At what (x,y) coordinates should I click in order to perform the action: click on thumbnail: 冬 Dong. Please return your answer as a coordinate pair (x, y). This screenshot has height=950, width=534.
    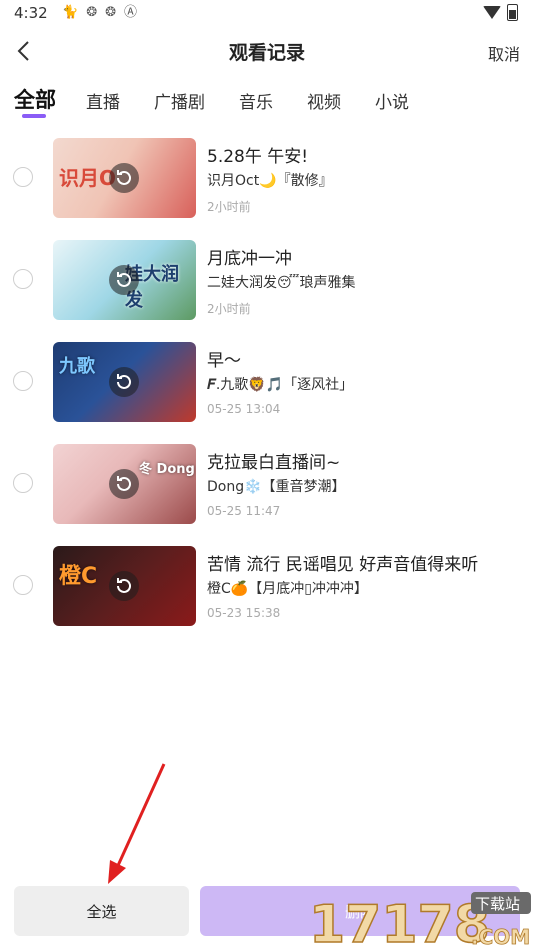
    Looking at the image, I should click on (124, 484).